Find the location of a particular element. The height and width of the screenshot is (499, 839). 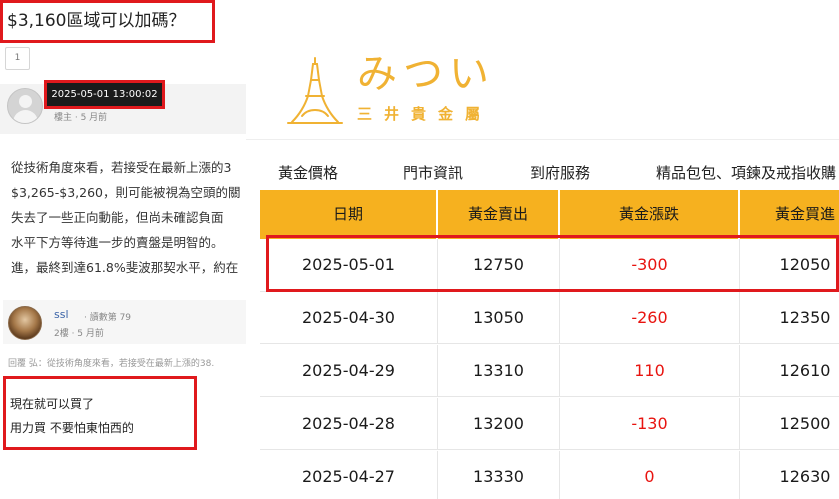

column-header-buy: 黃金買進 is located at coordinates (804, 214).